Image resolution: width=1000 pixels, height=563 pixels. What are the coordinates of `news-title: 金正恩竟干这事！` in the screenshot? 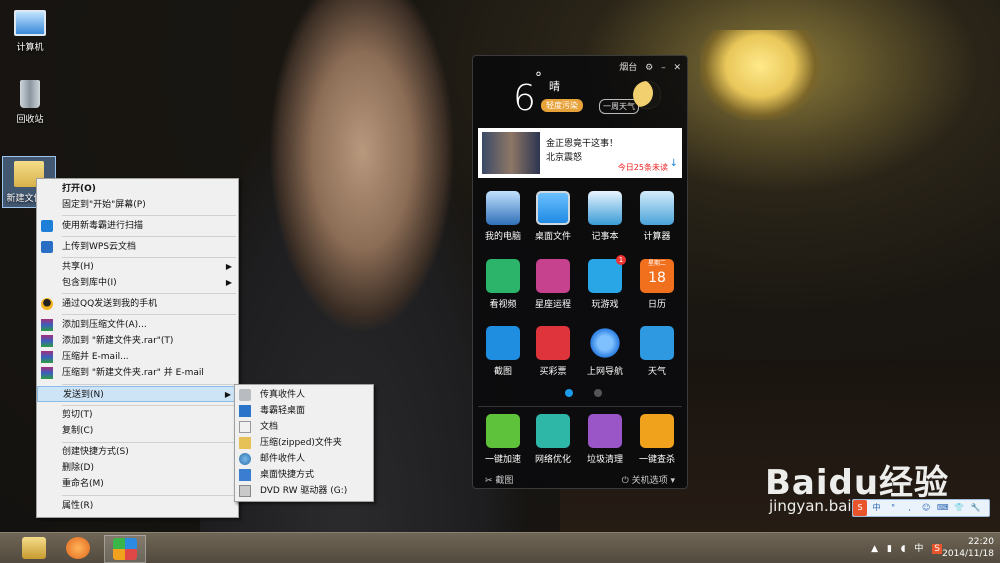 It's located at (582, 144).